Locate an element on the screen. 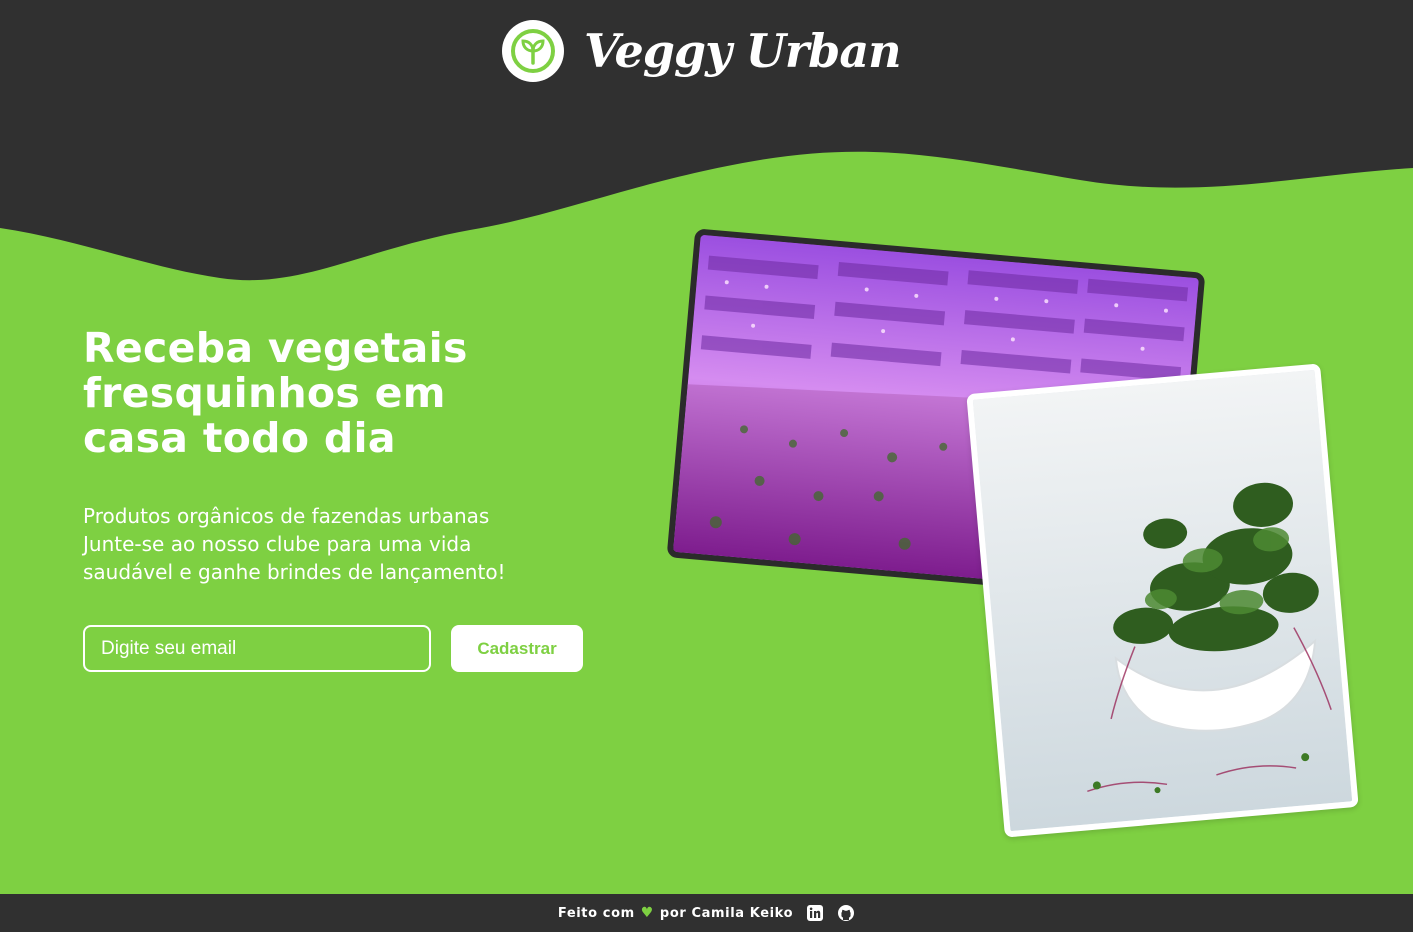 The width and height of the screenshot is (1413, 932). linkedin-icon is located at coordinates (814, 913).